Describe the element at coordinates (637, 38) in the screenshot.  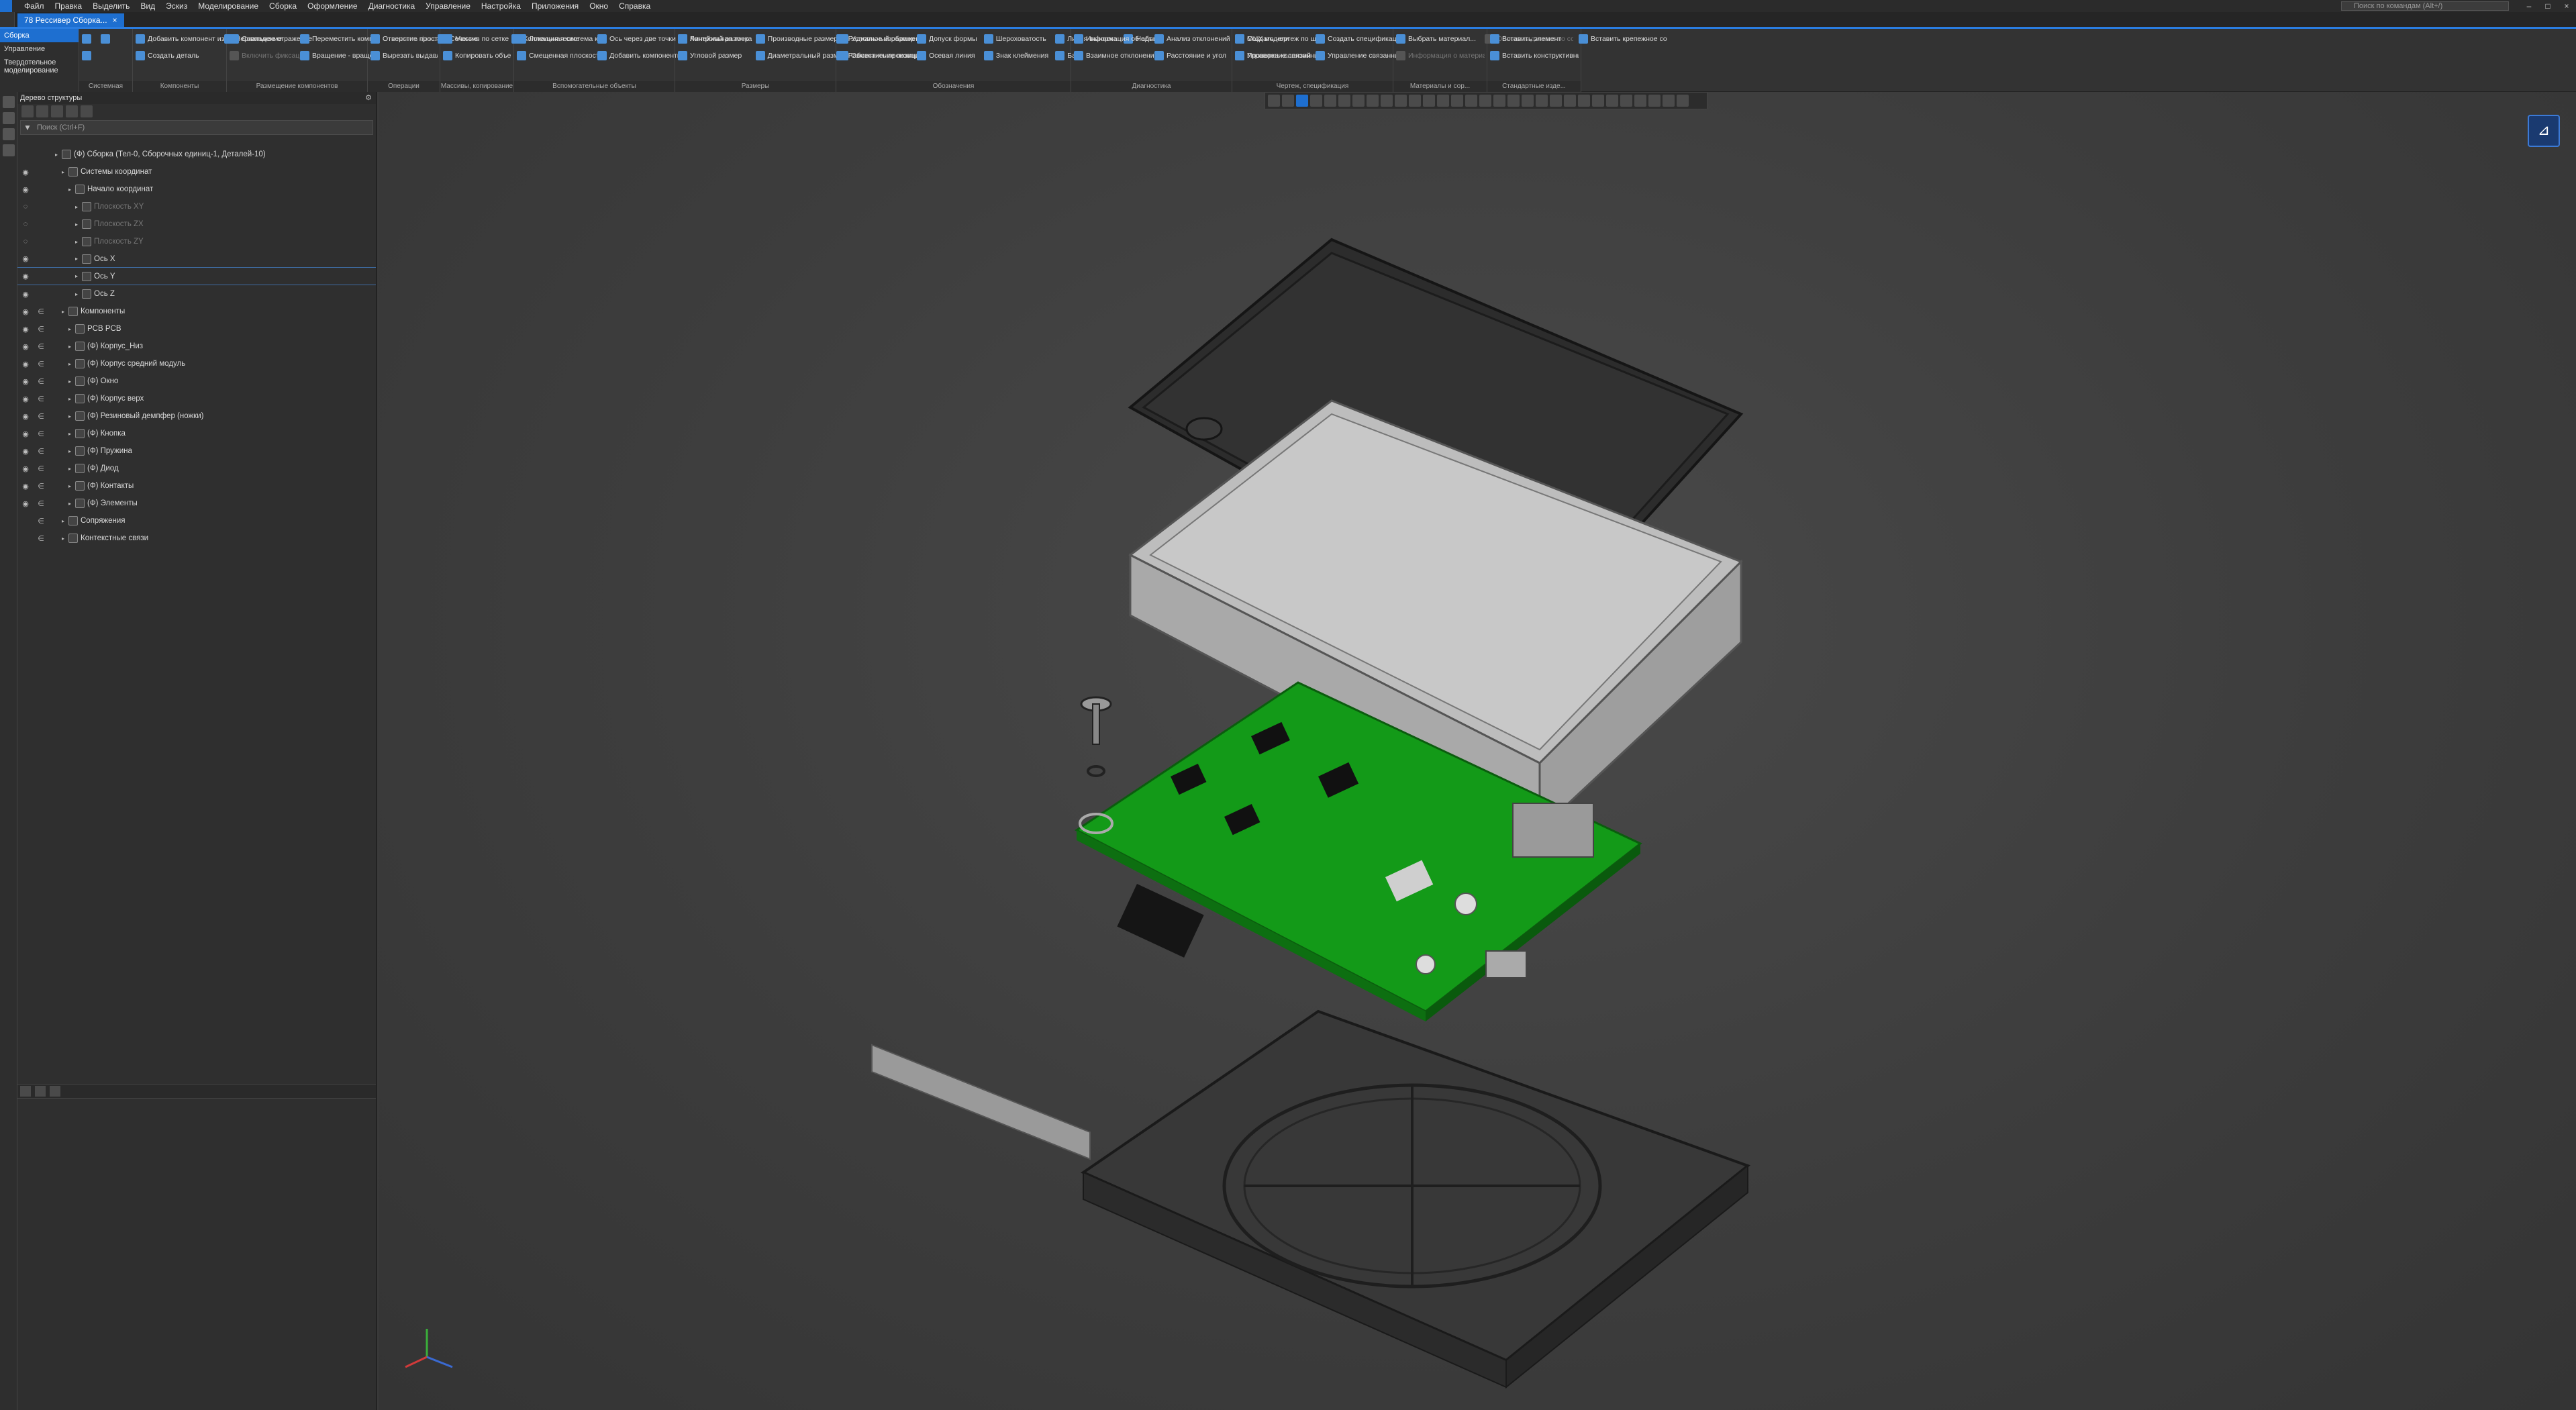
I see `ribbon-command-button: Ось через две точки` at that location.